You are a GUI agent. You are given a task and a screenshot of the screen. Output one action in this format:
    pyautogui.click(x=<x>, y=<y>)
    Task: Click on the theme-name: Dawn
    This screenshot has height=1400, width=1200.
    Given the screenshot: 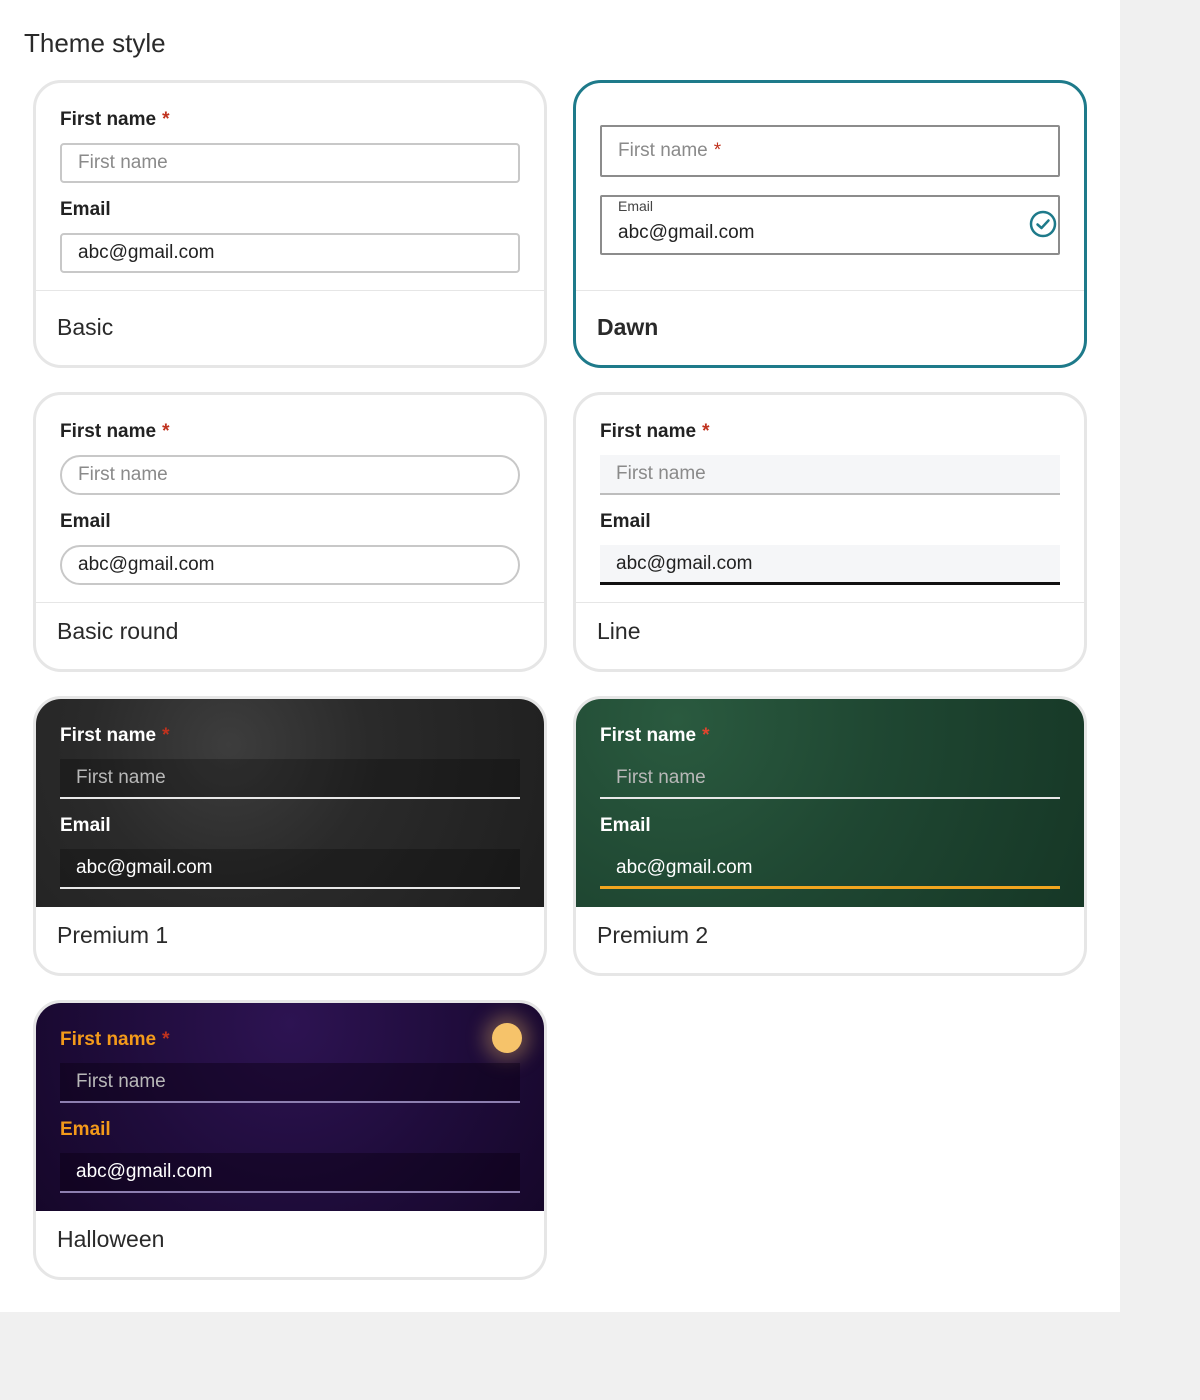 What is the action you would take?
    pyautogui.click(x=628, y=327)
    